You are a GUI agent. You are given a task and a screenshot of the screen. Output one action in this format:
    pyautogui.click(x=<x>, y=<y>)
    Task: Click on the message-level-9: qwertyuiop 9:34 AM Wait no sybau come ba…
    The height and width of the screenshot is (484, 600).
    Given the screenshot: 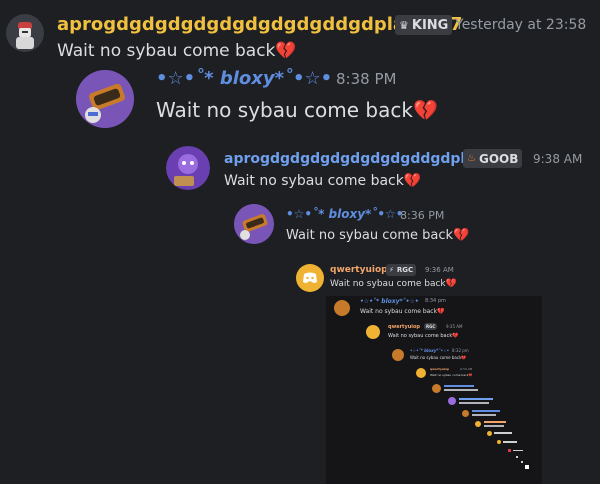 What is the action you would take?
    pyautogui.click(x=300, y=374)
    